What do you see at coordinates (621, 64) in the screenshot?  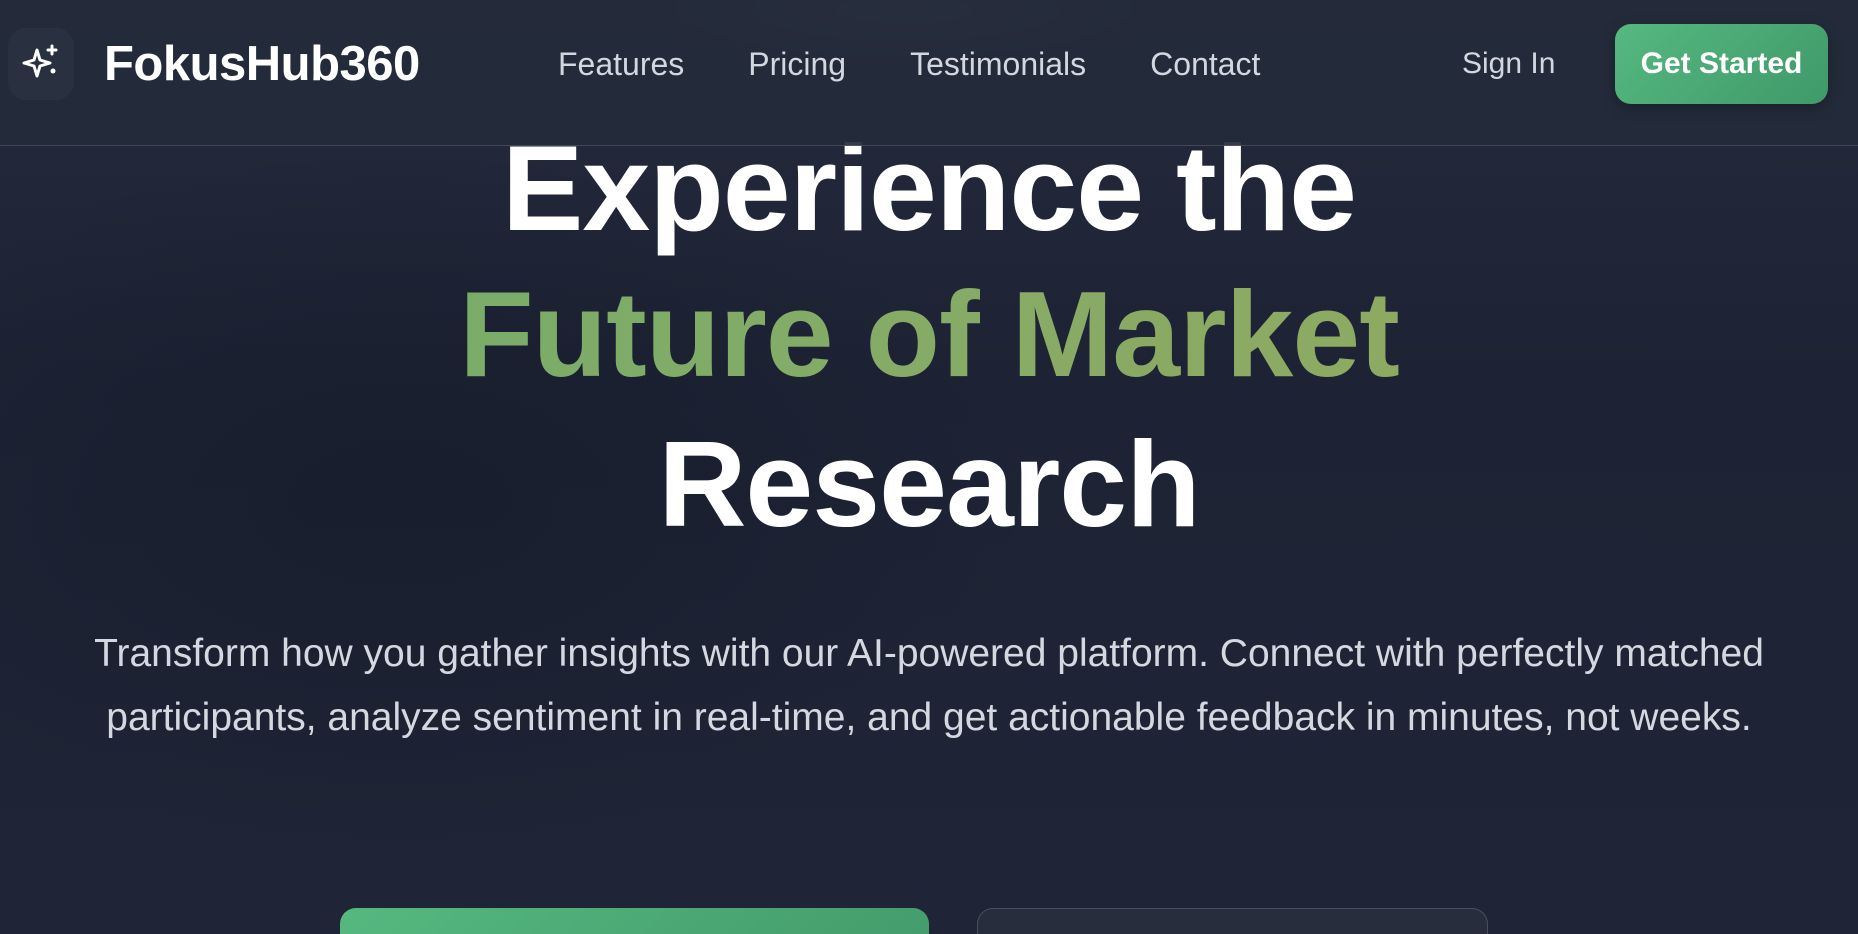 I see `nav-link-features: Features` at bounding box center [621, 64].